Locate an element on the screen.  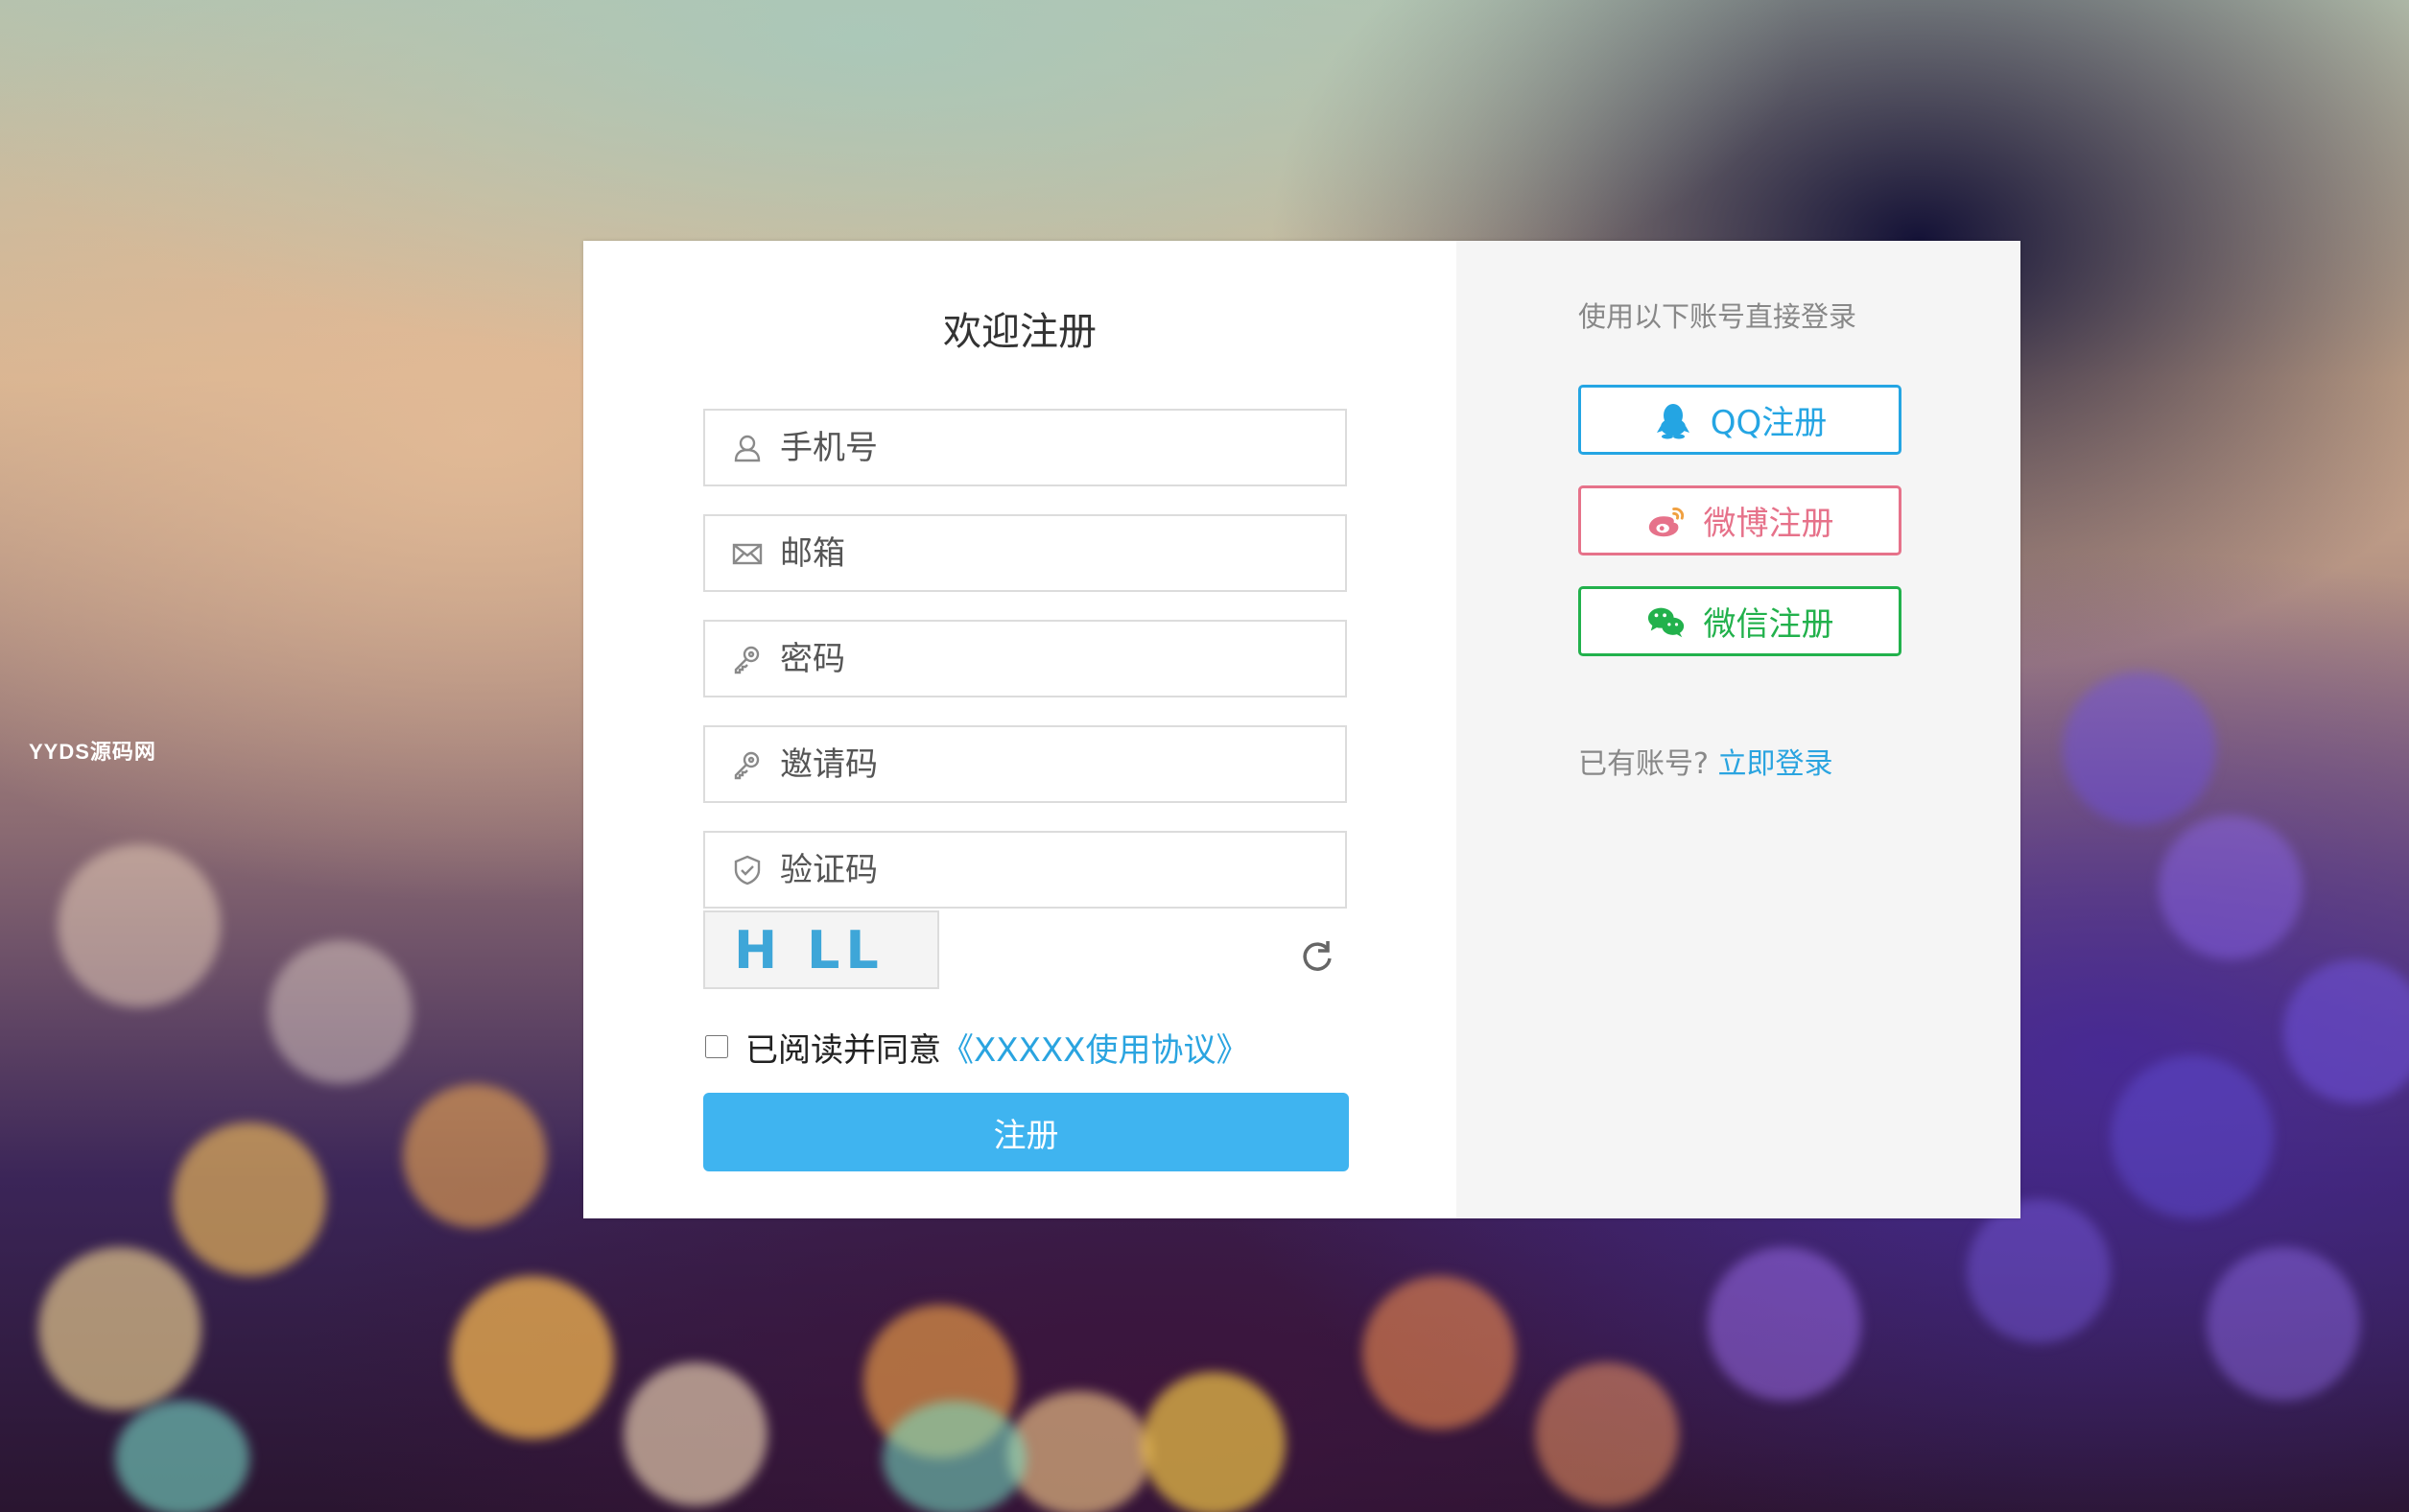
weibo-icon is located at coordinates (1666, 521).